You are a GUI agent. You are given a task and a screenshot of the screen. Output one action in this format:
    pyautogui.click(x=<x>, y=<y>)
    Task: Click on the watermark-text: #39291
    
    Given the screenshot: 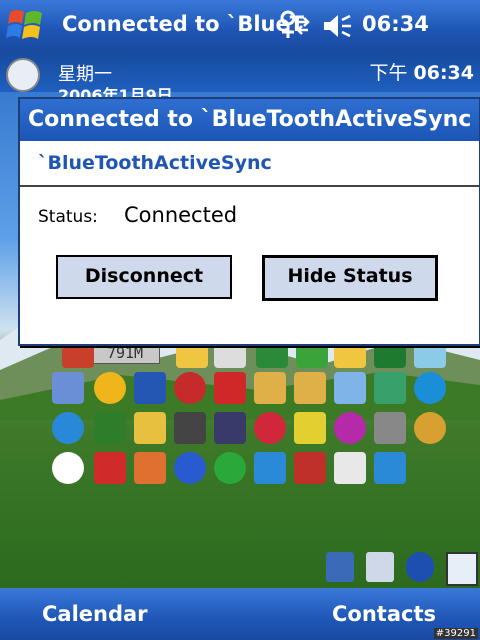 What is the action you would take?
    pyautogui.click(x=455, y=633)
    